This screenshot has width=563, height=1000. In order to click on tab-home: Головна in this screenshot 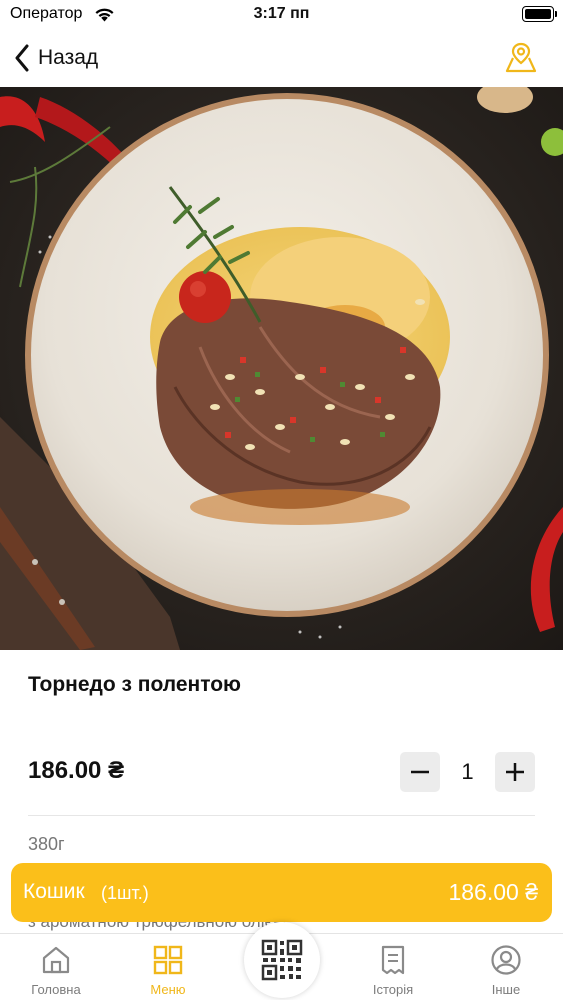, I will do `click(56, 967)`.